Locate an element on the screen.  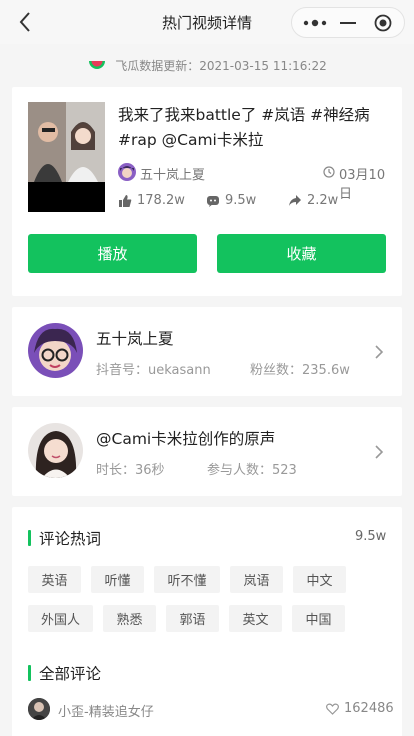
hot-word-tag: 中国 is located at coordinates (318, 618).